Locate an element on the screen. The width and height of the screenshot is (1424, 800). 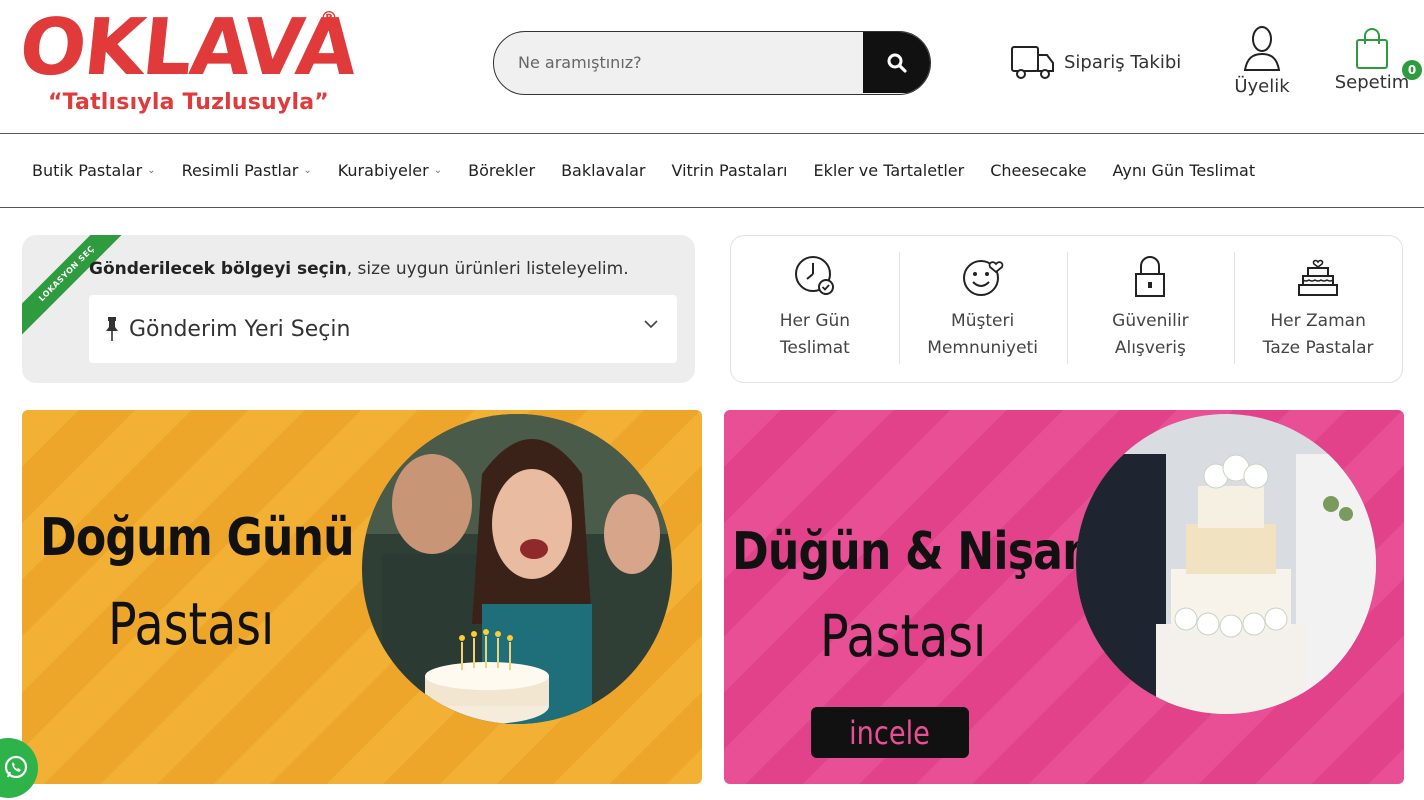
feature-label: Güvenilir Alışveriş is located at coordinates (1150, 335).